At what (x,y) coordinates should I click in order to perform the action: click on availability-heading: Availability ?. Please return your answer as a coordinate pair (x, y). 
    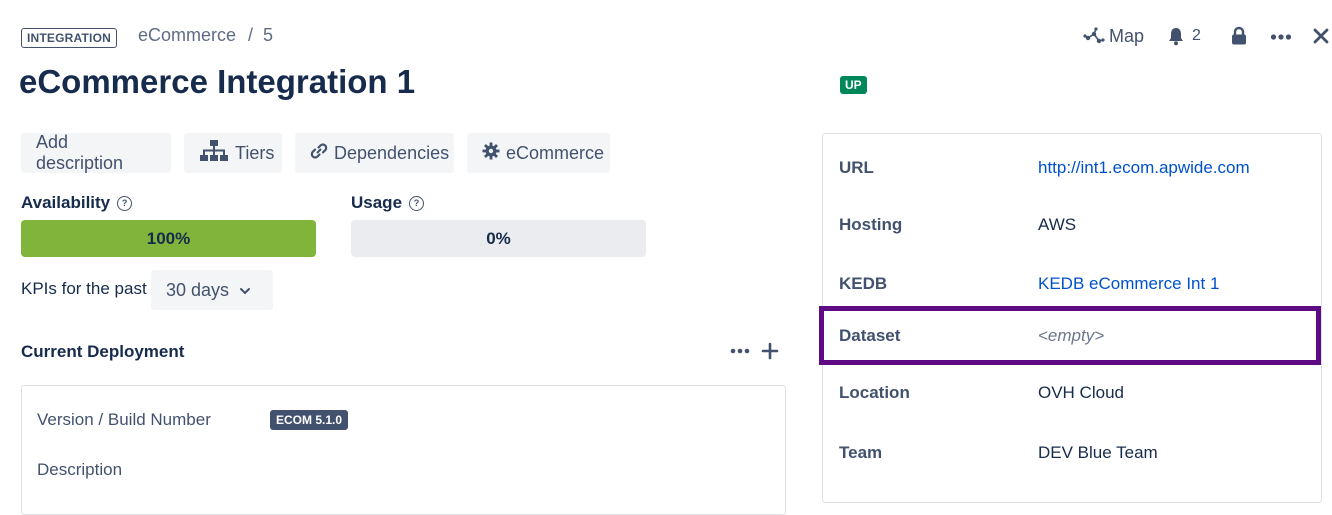
    Looking at the image, I should click on (77, 203).